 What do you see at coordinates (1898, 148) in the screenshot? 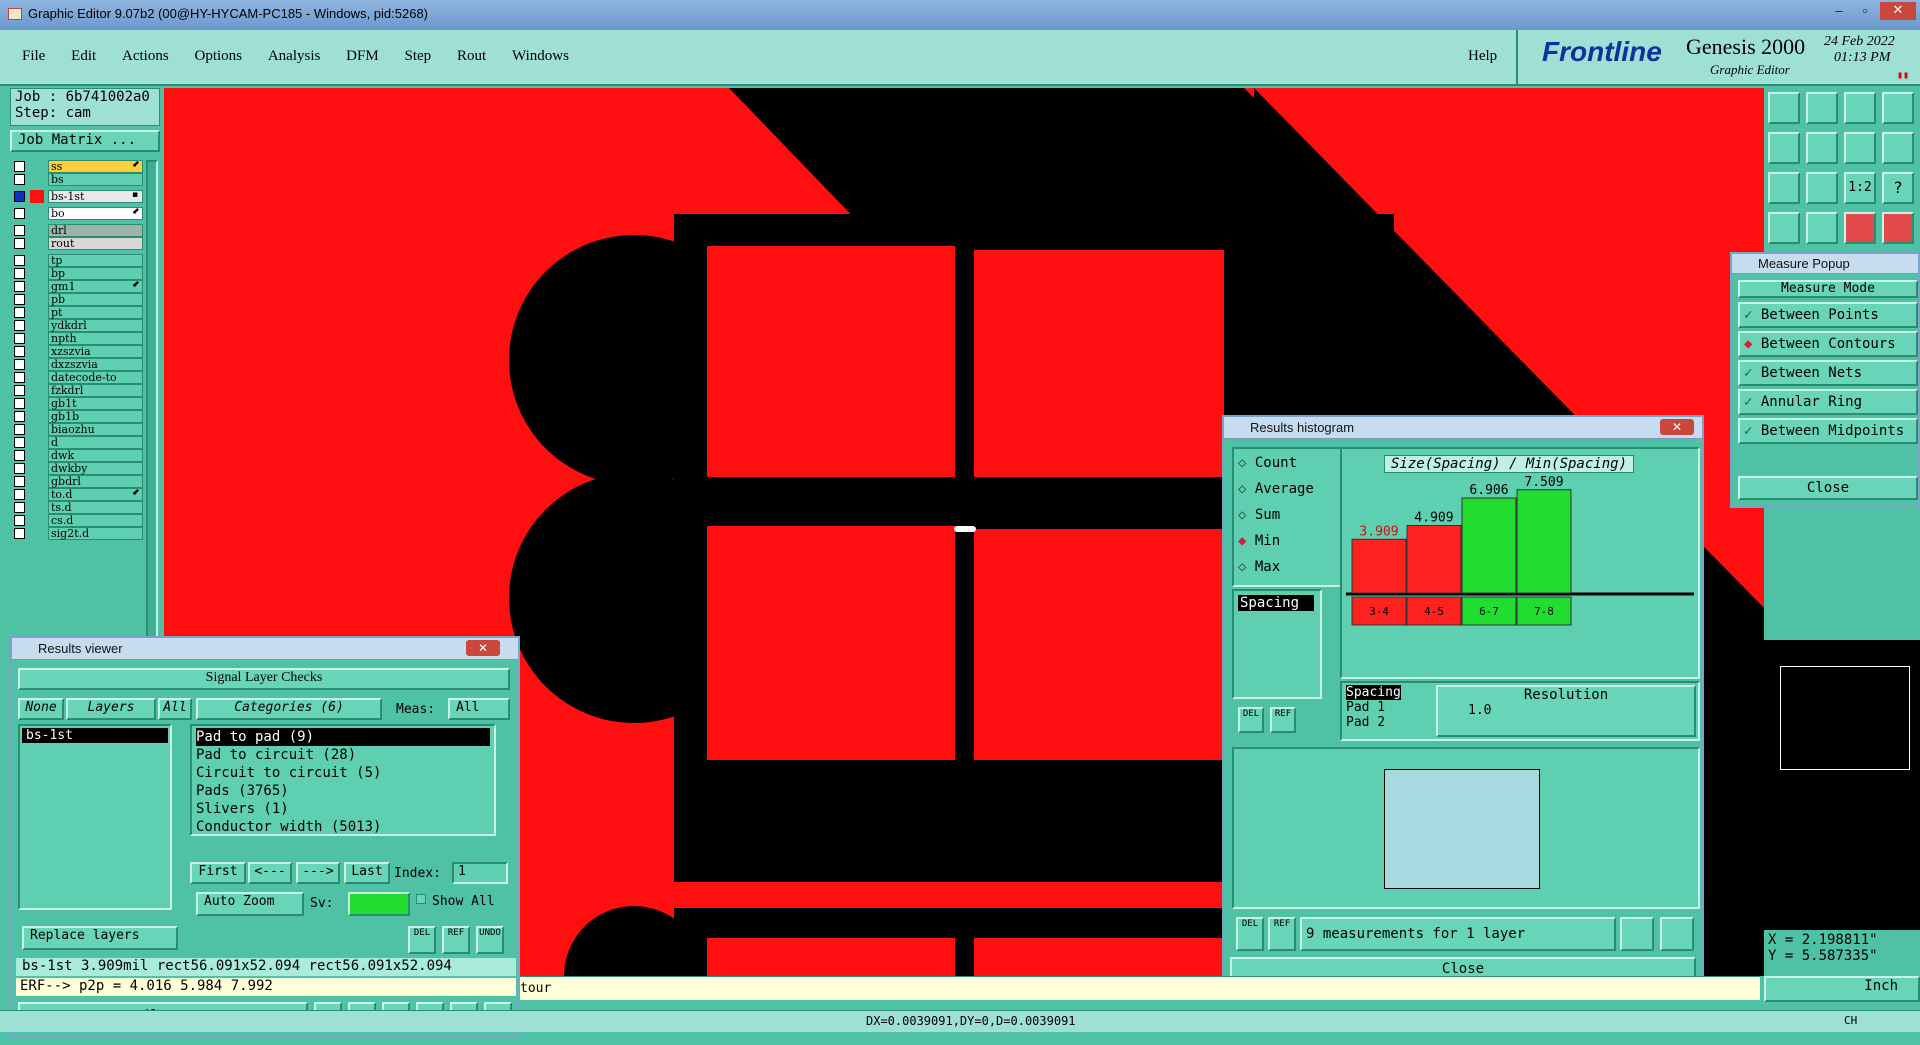
I see `snap-icon` at bounding box center [1898, 148].